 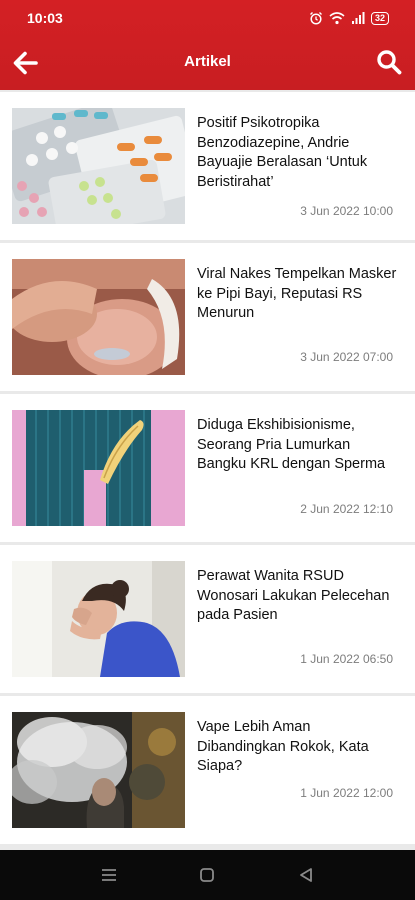 What do you see at coordinates (207, 18) in the screenshot?
I see `status-bar: 10:03 32` at bounding box center [207, 18].